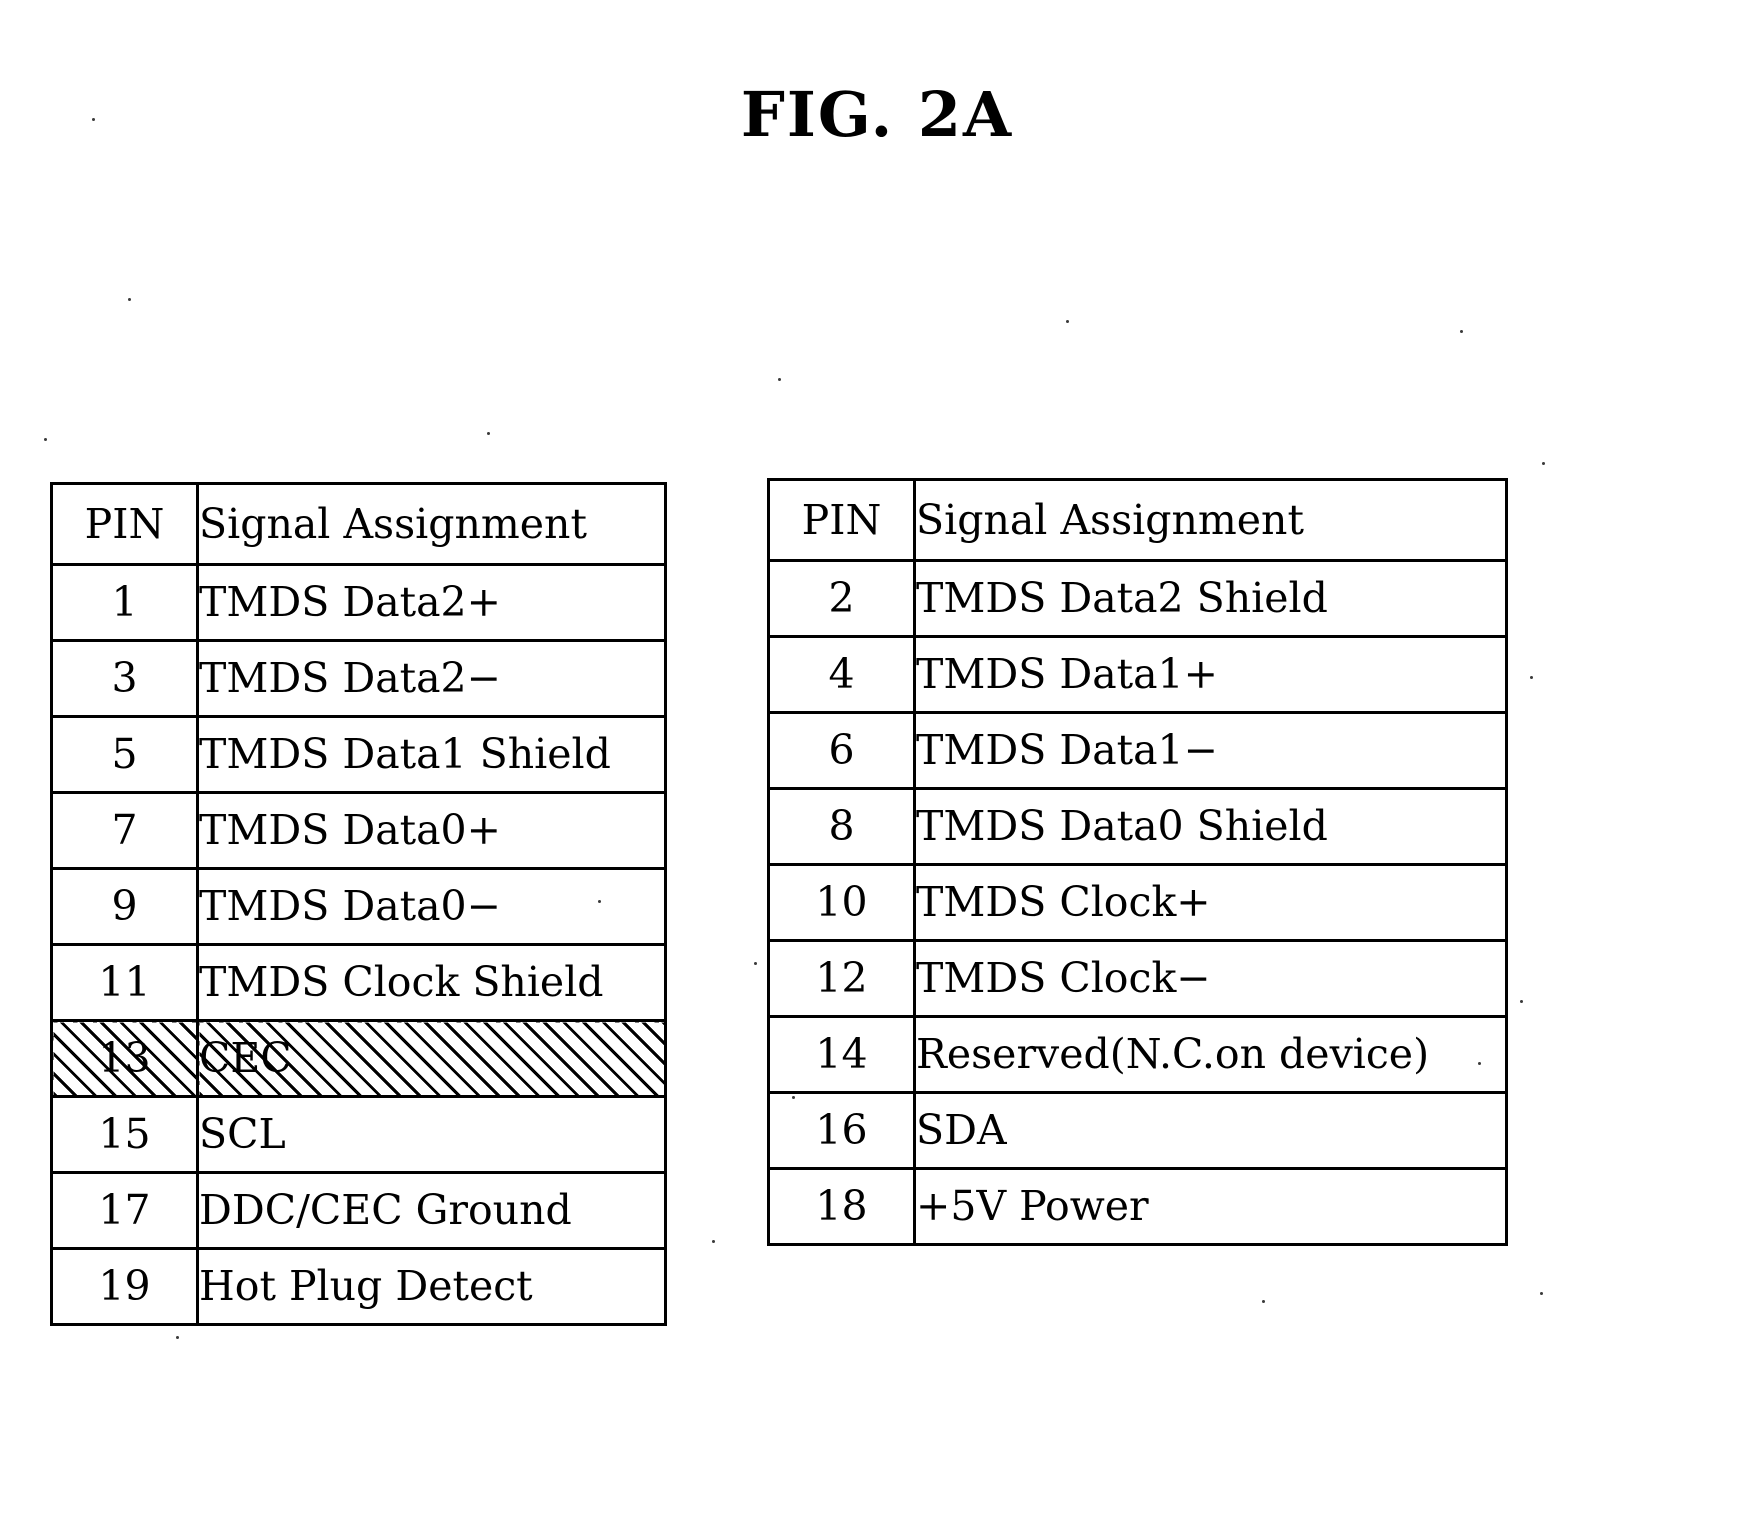 This screenshot has width=1754, height=1528. What do you see at coordinates (841, 902) in the screenshot?
I see `pin-number-cell: 10` at bounding box center [841, 902].